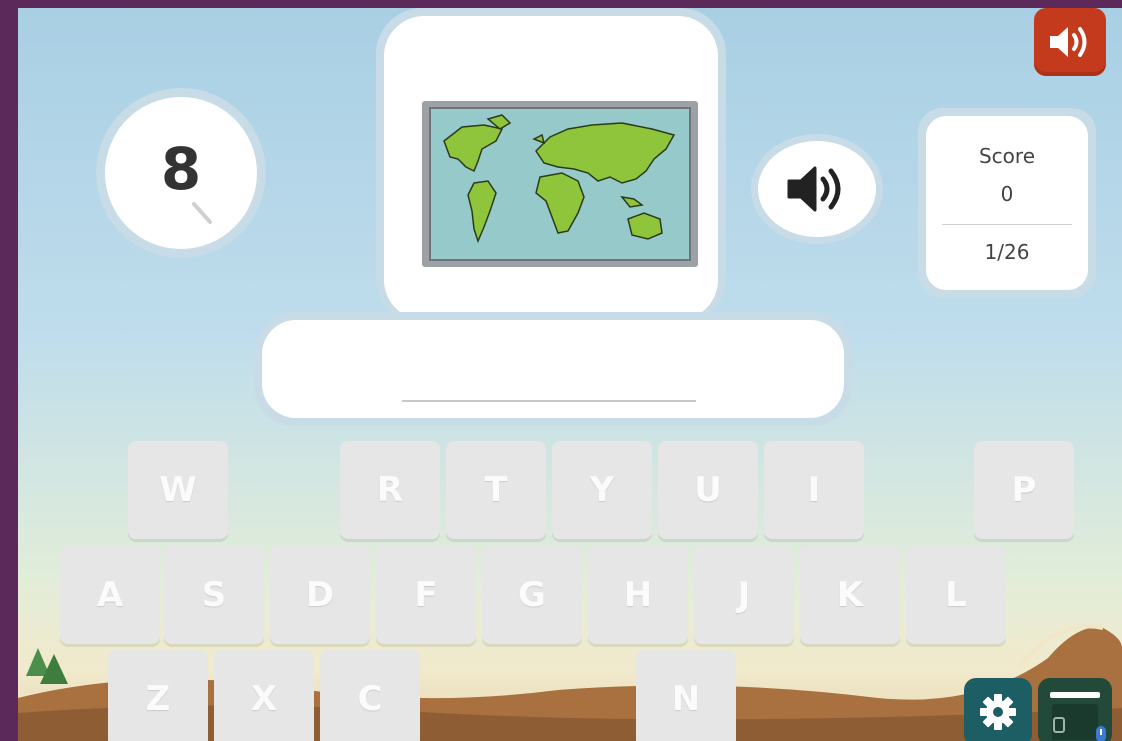 The height and width of the screenshot is (741, 1122). Describe the element at coordinates (1024, 490) in the screenshot. I see `key-p: P` at that location.